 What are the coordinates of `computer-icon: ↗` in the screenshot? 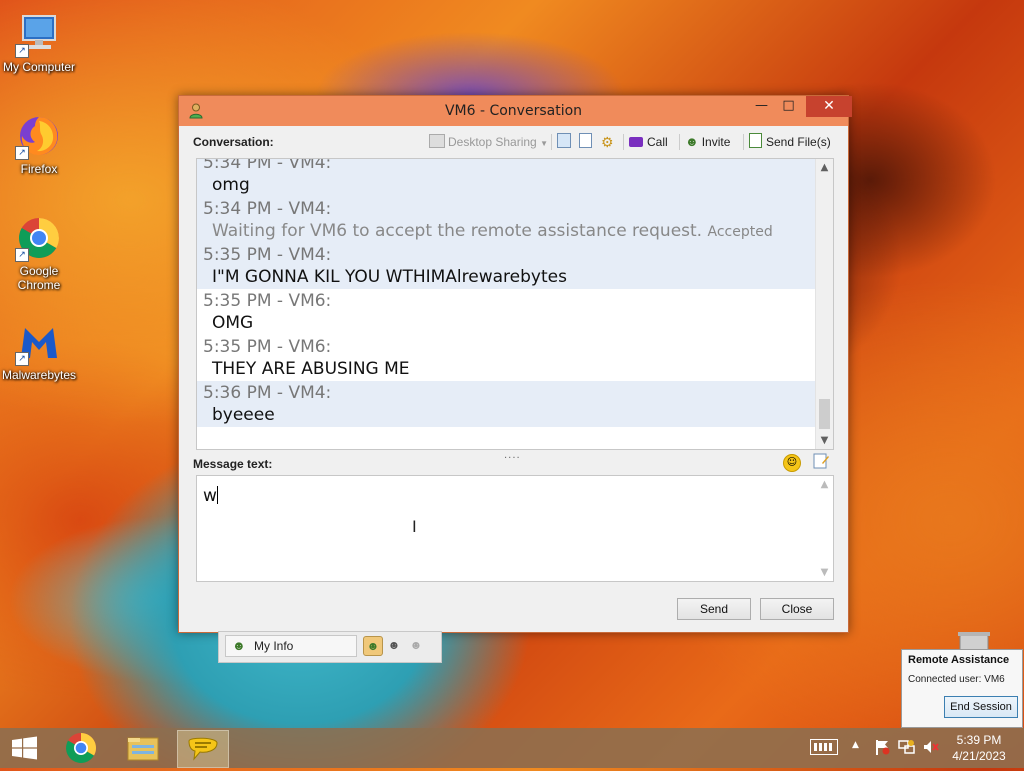 It's located at (39, 34).